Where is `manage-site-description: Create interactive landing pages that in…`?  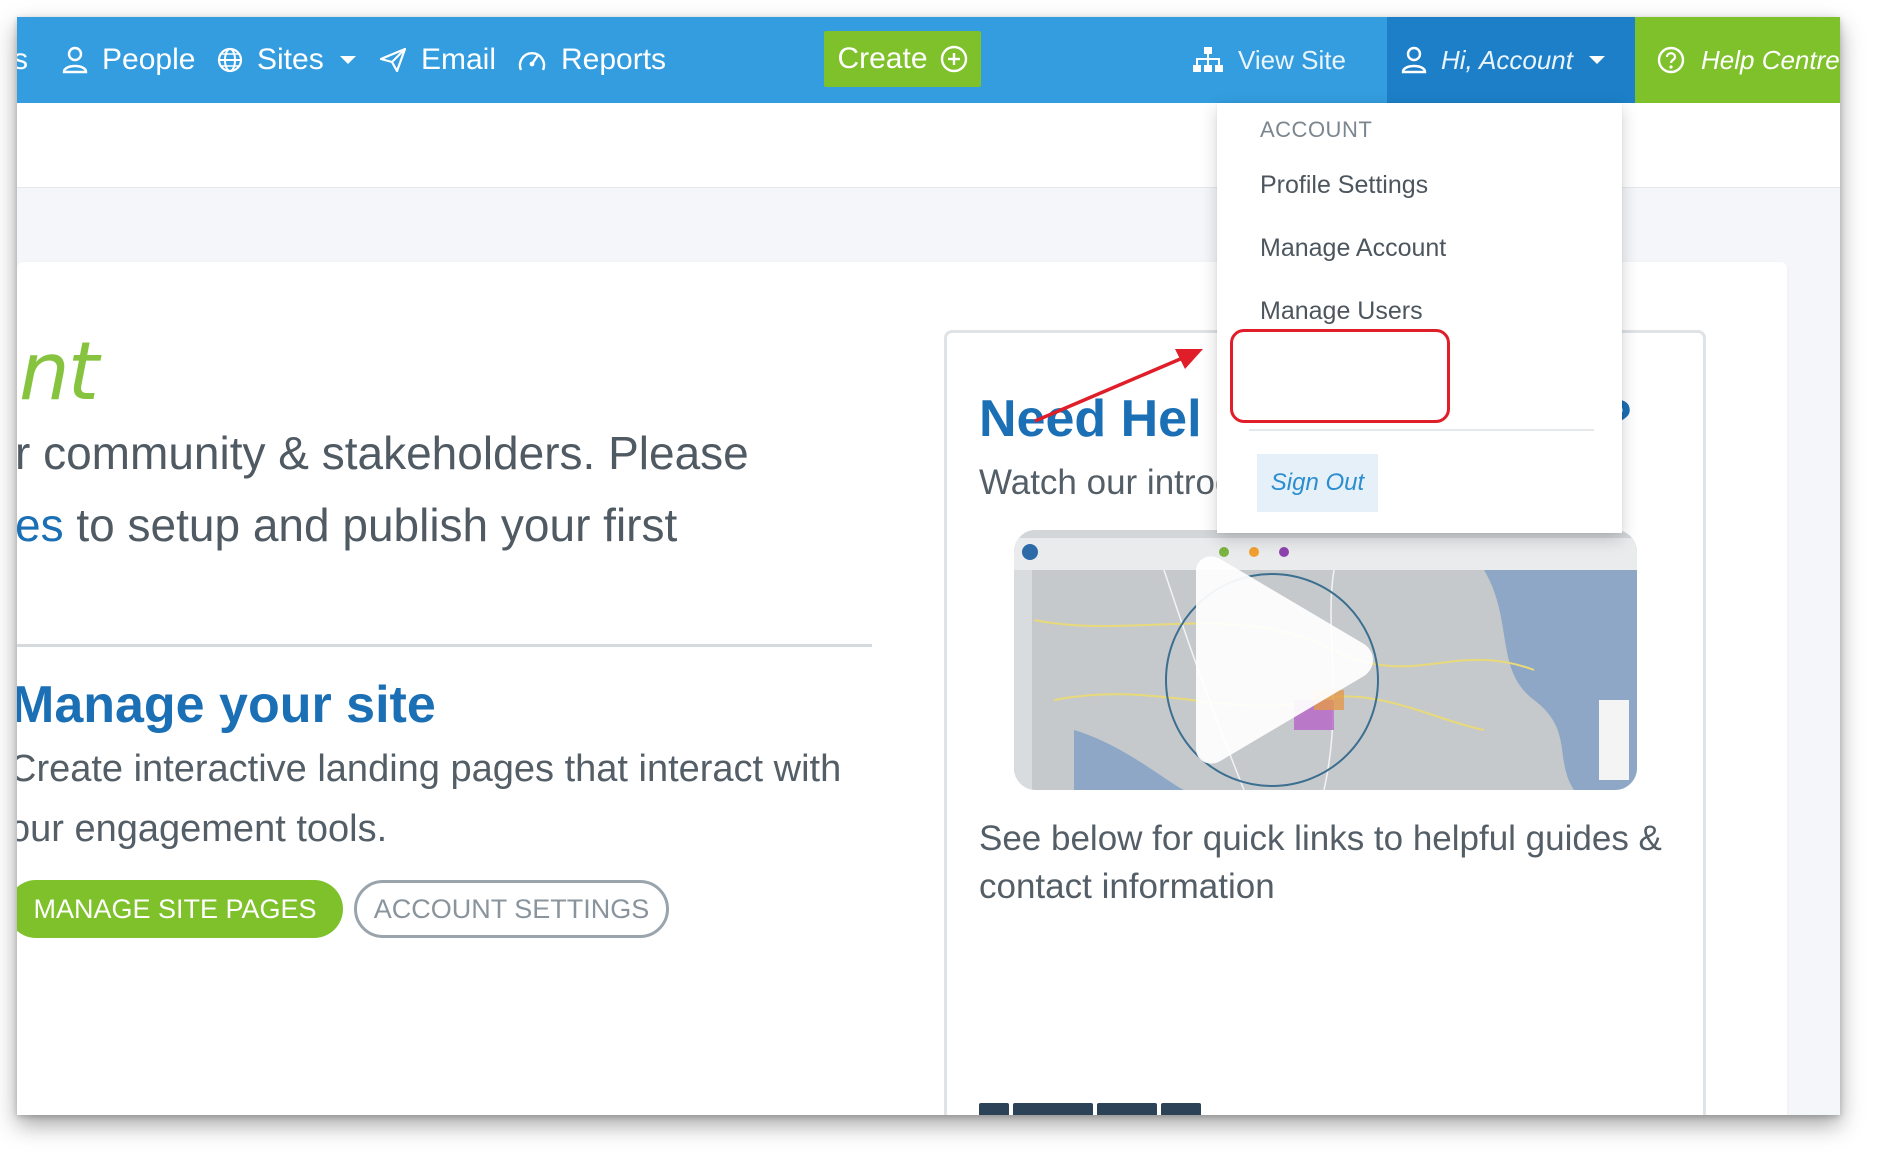
manage-site-description: Create interactive landing pages that in… is located at coordinates (429, 799).